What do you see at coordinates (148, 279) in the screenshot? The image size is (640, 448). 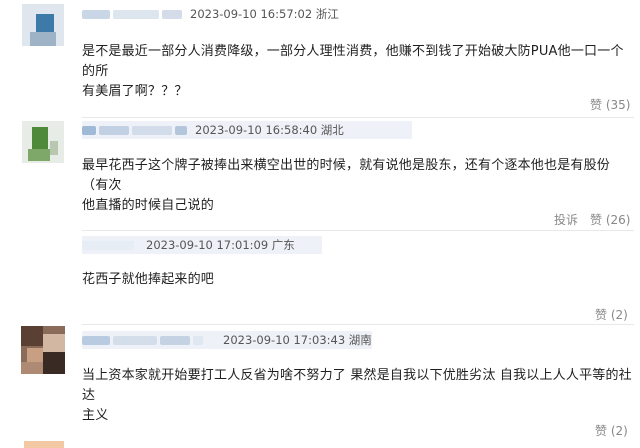 I see `comment-line: 花西子就他捧起来的吧` at bounding box center [148, 279].